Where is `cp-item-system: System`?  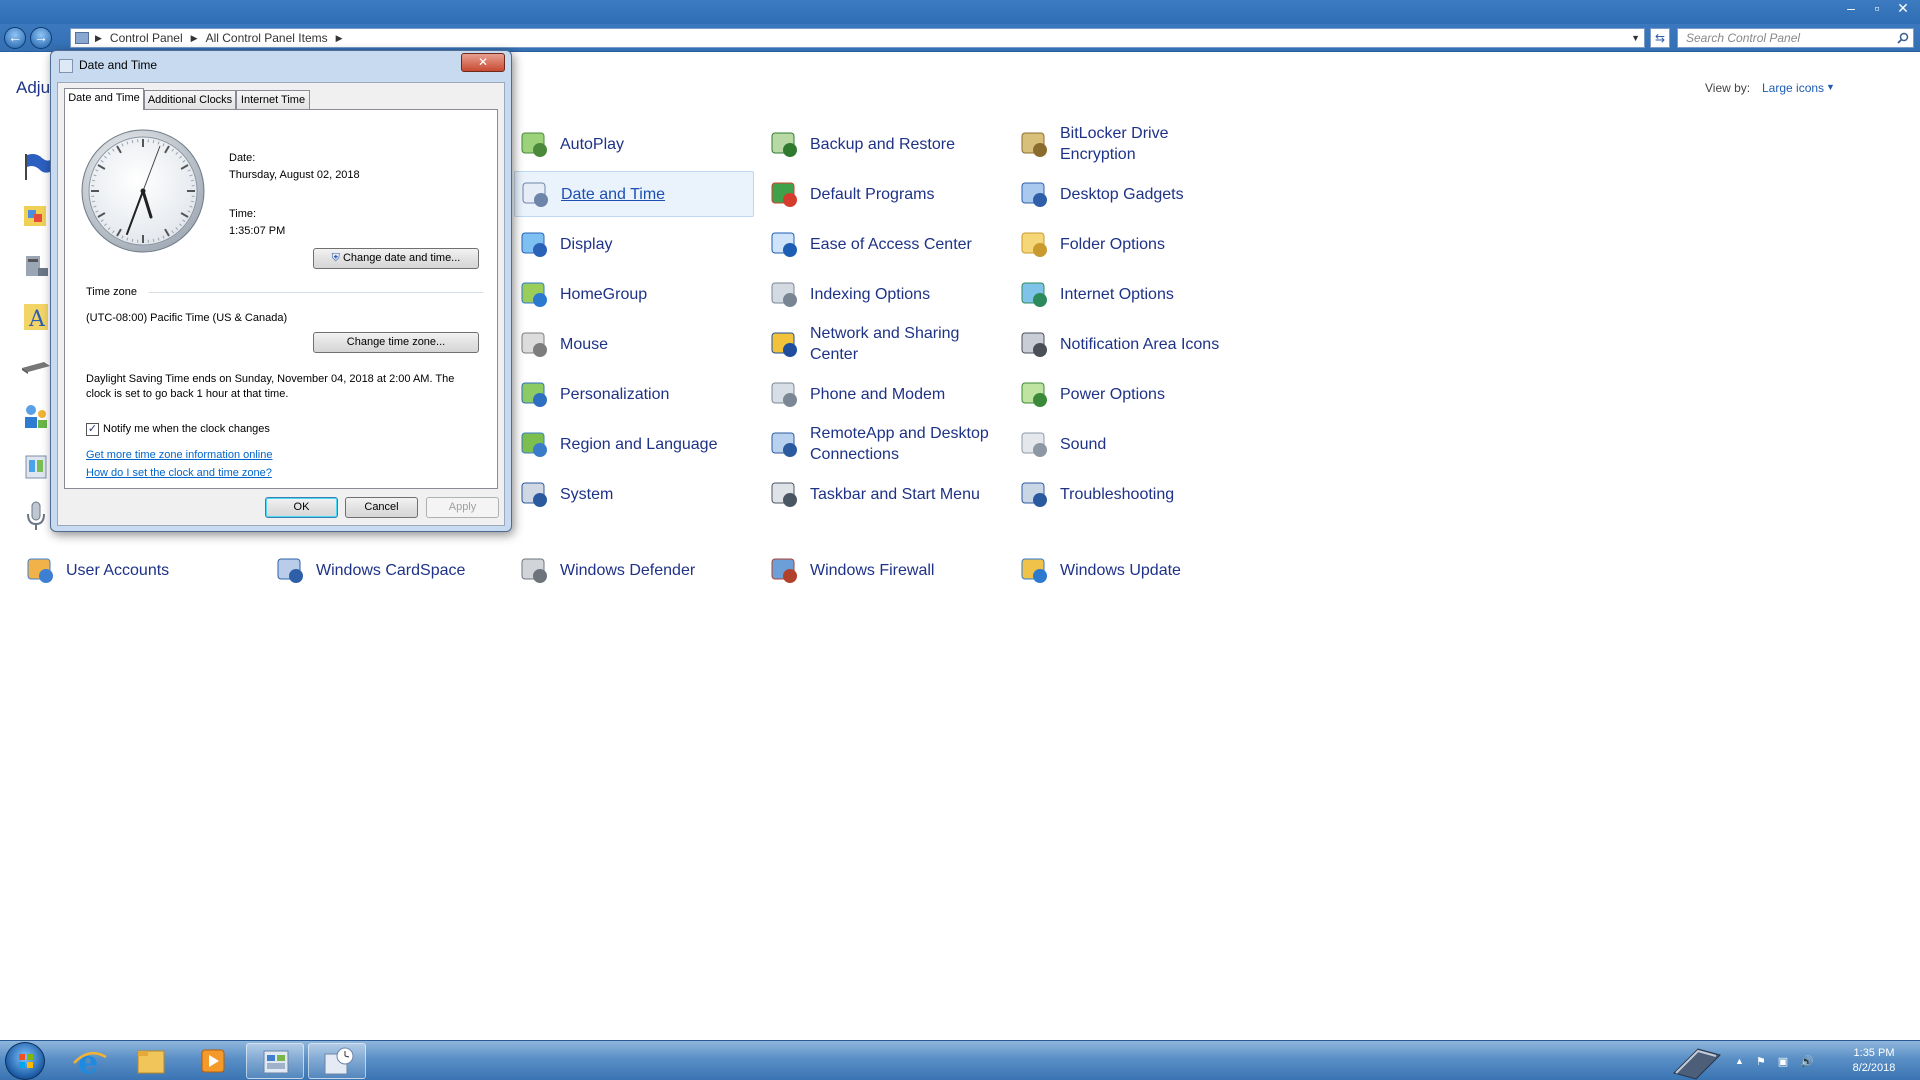
cp-item-system: System is located at coordinates (634, 494).